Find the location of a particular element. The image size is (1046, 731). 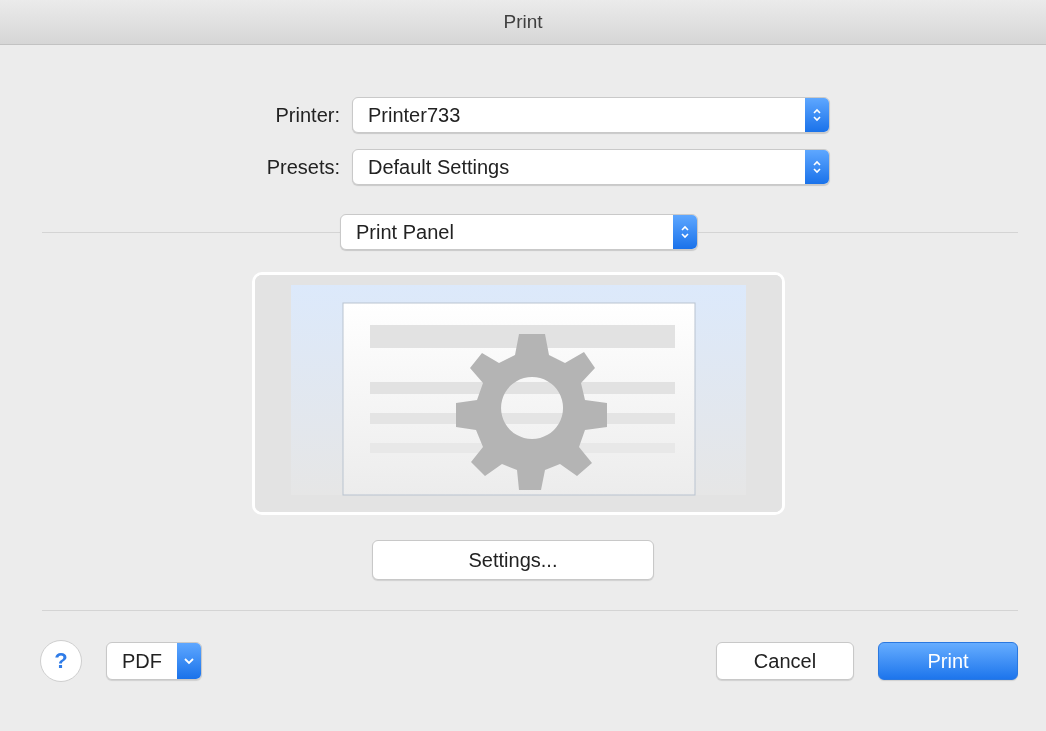

panel-popup-menu: Print Panel is located at coordinates (519, 232).